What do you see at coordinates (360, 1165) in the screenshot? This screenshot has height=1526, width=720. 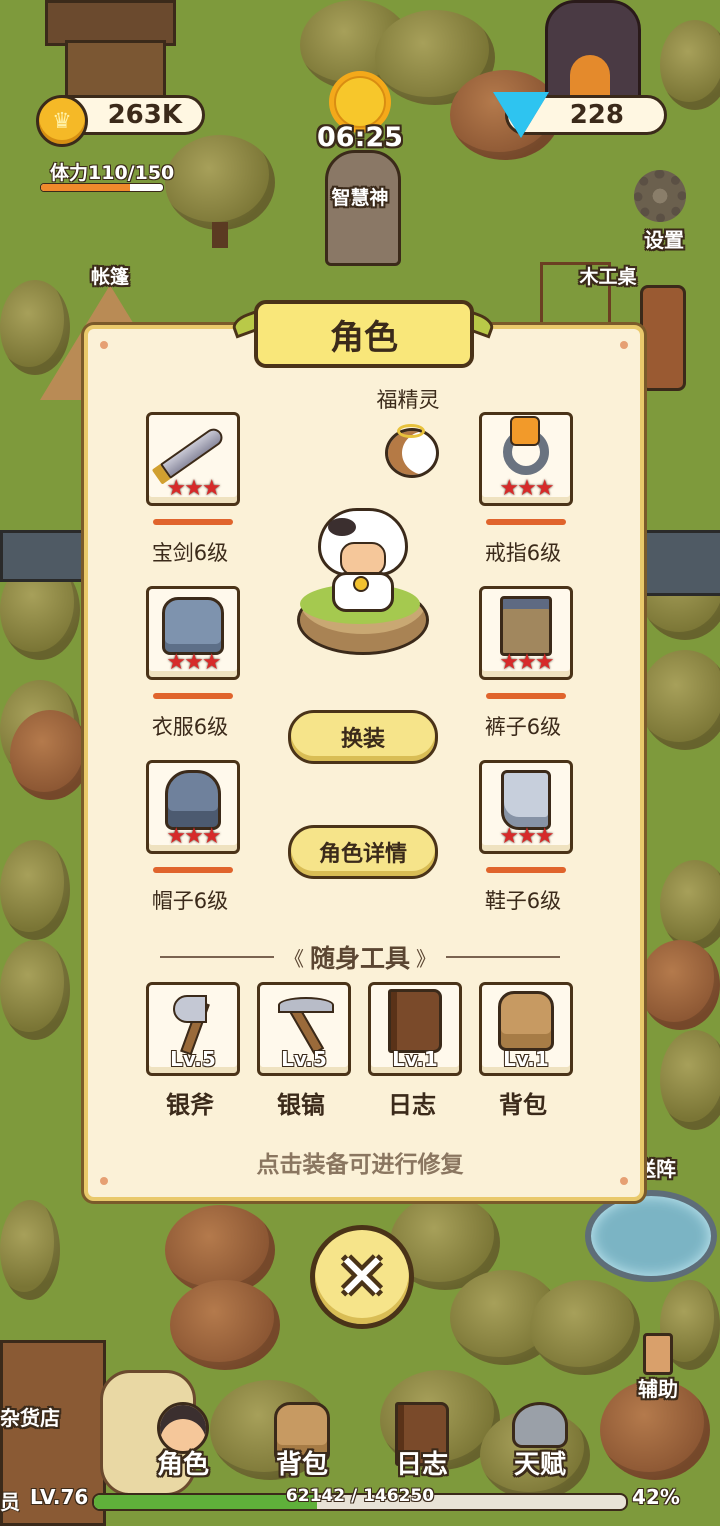 I see `repair-hint: 点击装备可进行修复` at bounding box center [360, 1165].